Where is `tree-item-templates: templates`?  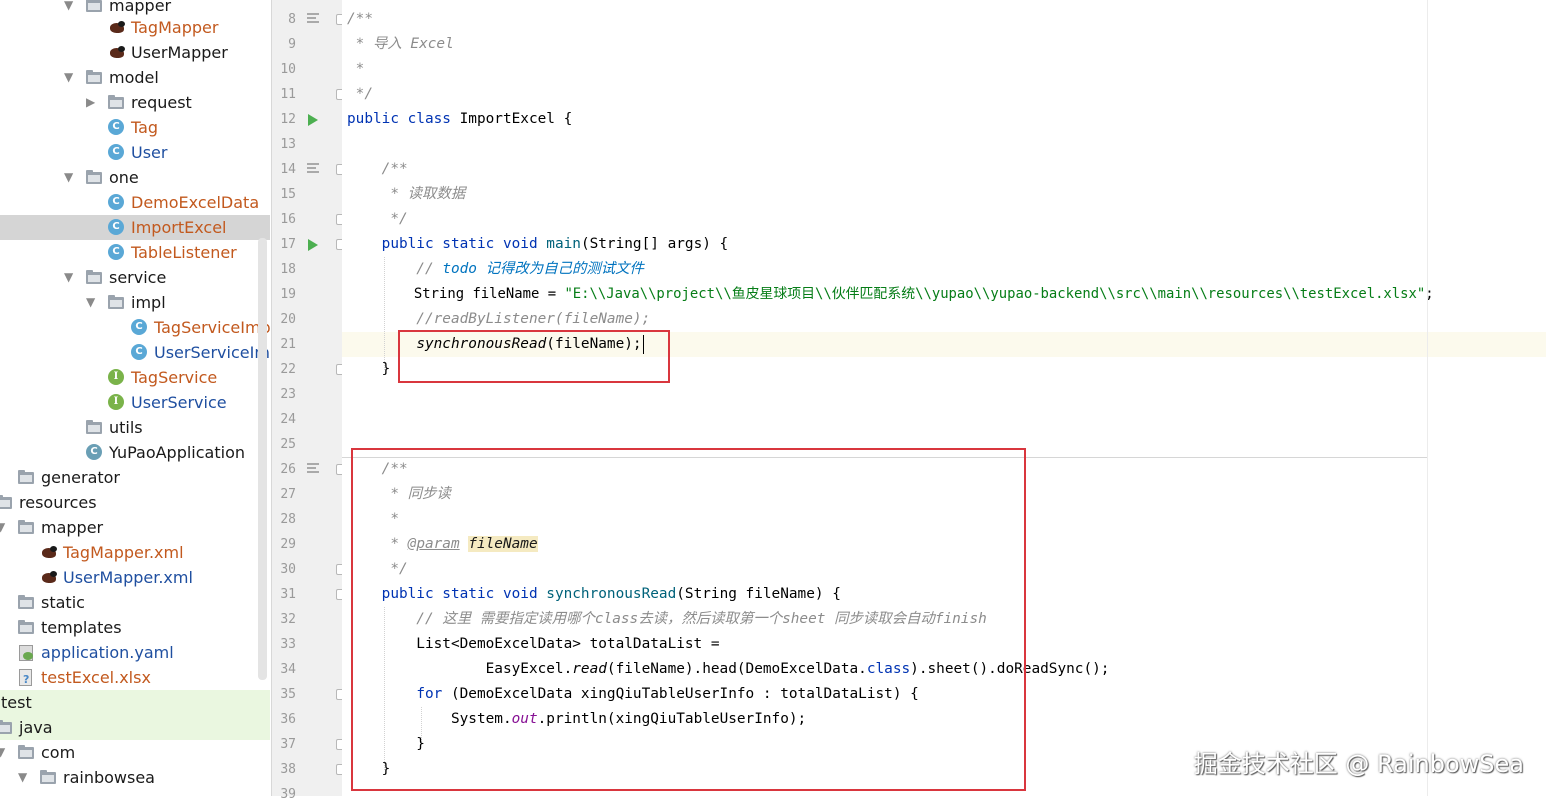
tree-item-templates: templates is located at coordinates (135, 627).